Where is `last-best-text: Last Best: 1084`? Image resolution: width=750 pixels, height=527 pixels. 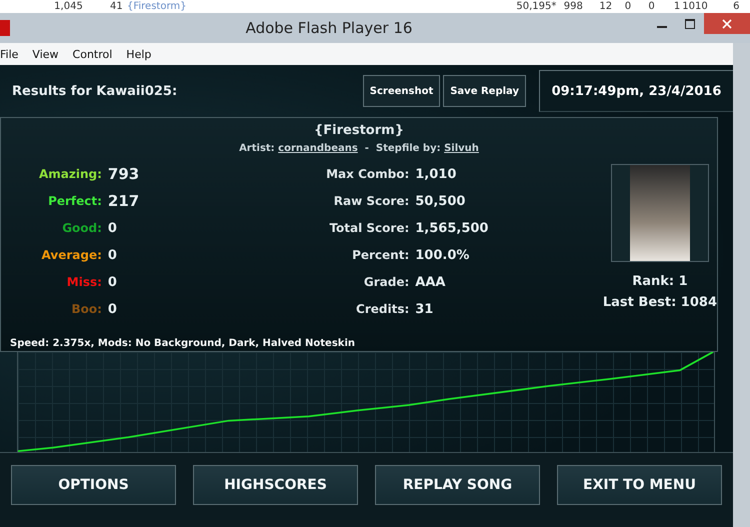
last-best-text: Last Best: 1084 is located at coordinates (659, 302).